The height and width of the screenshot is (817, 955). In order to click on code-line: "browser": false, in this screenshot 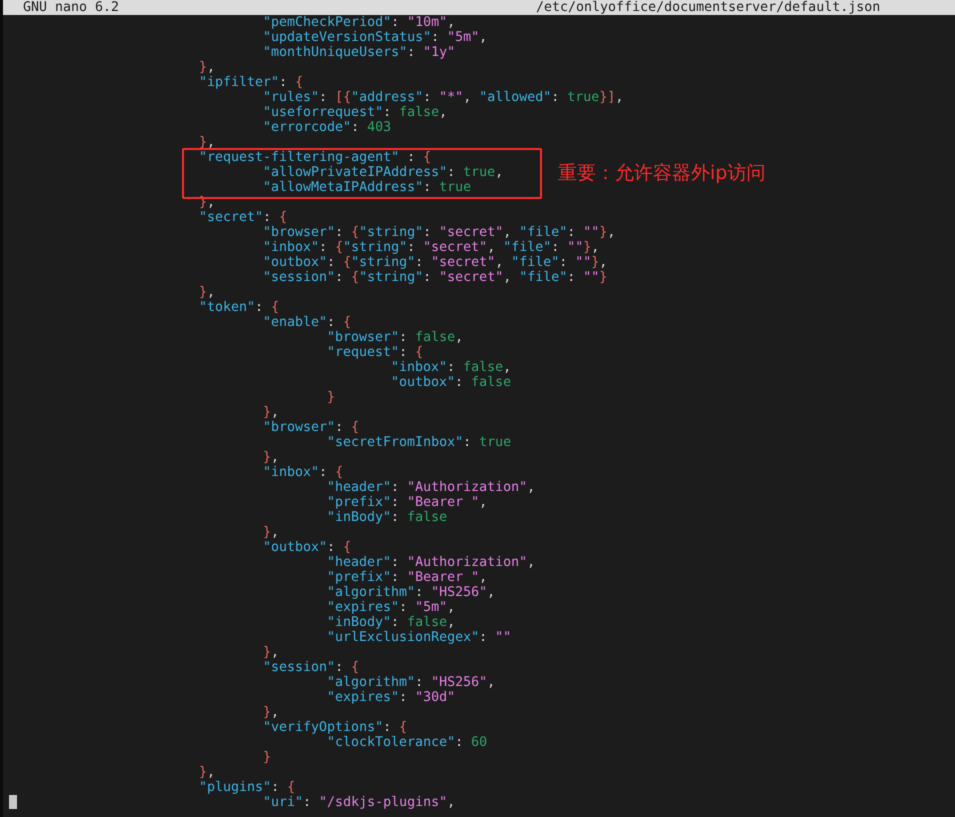, I will do `click(395, 337)`.